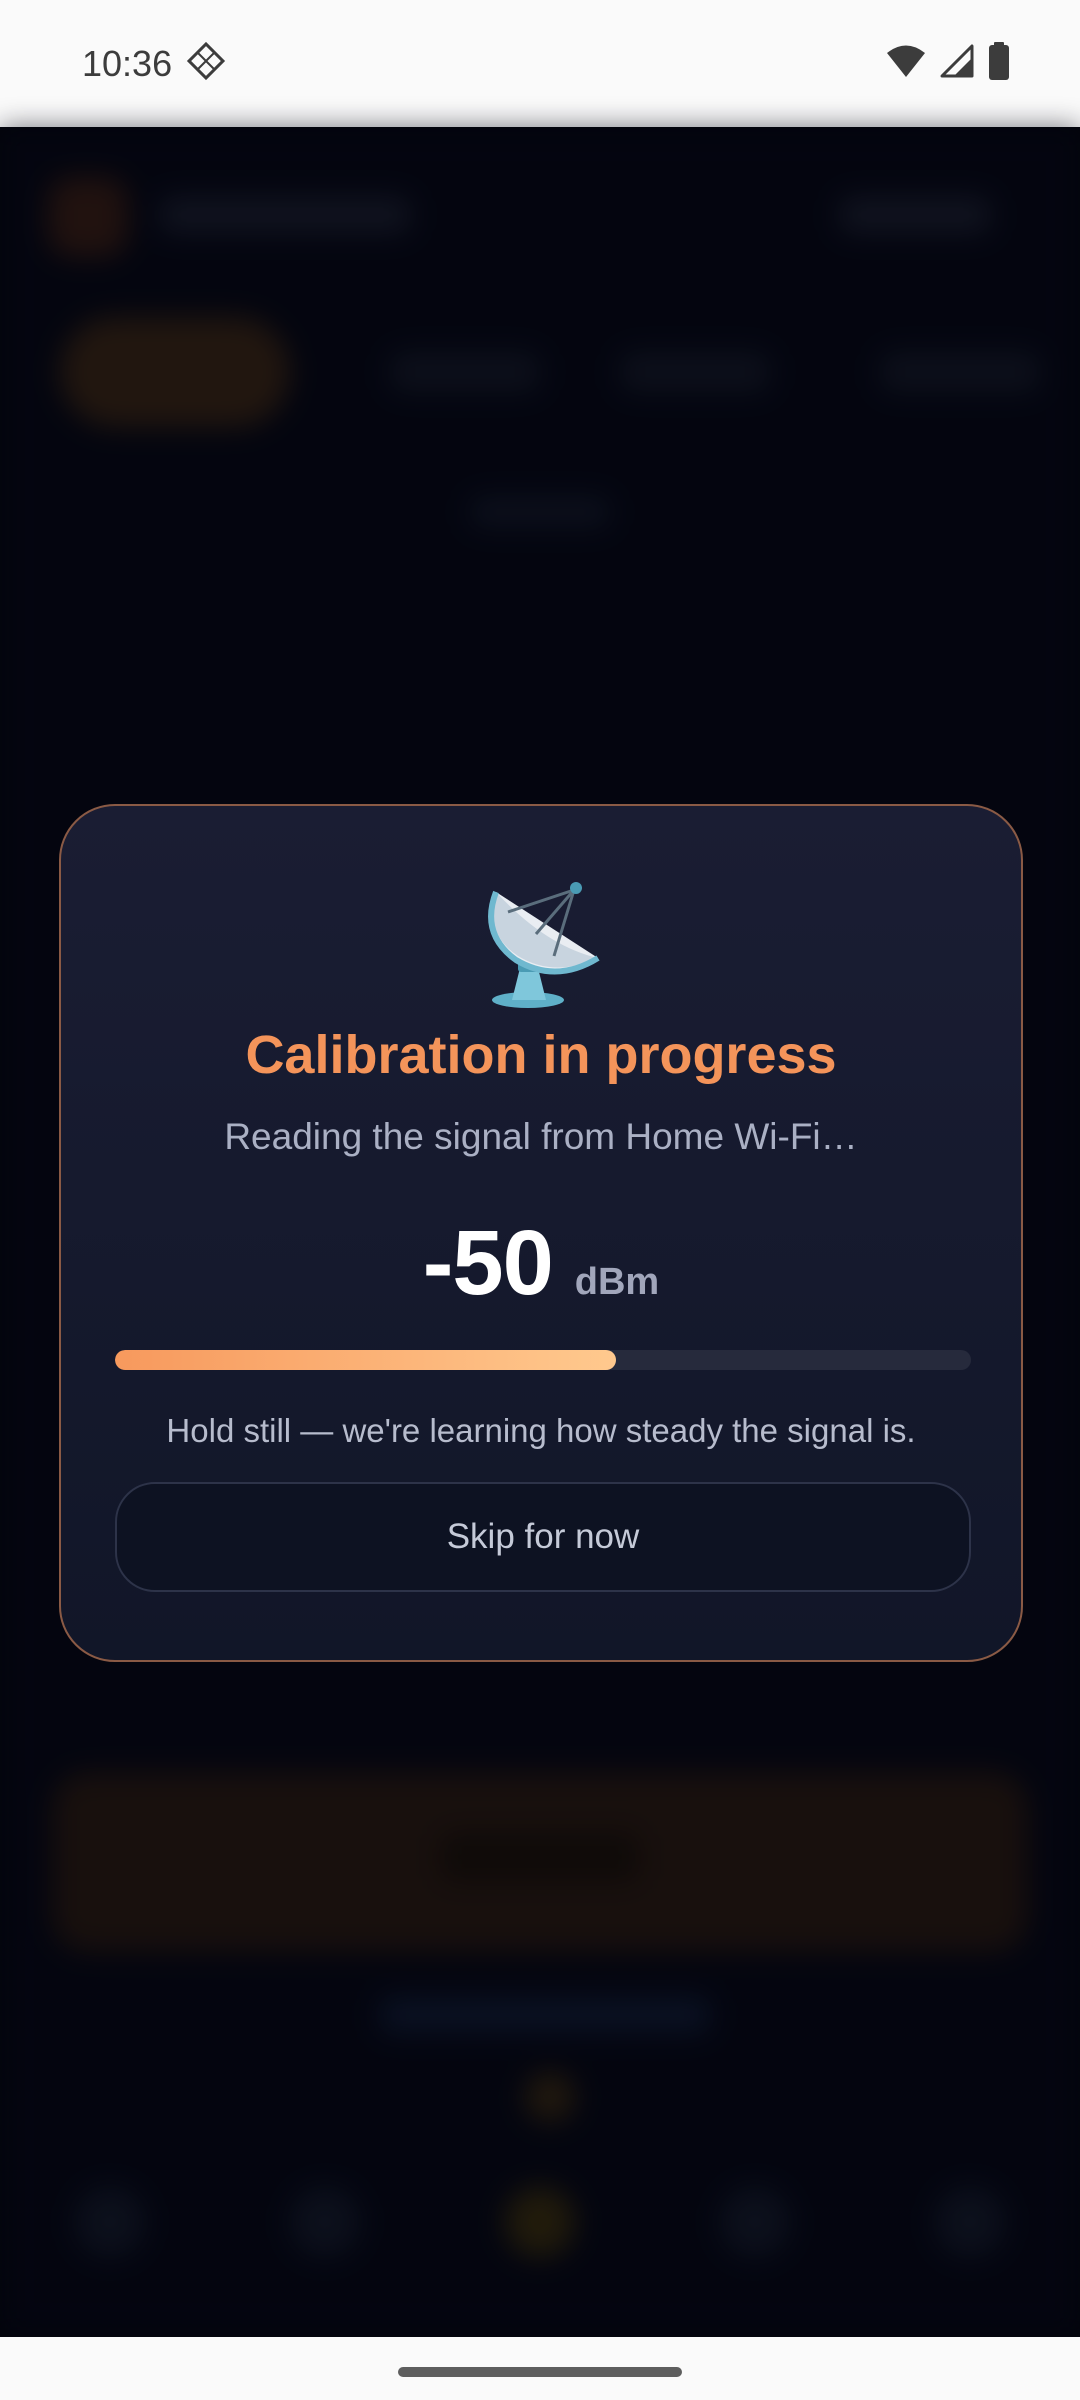  What do you see at coordinates (540, 512) in the screenshot?
I see `section-label` at bounding box center [540, 512].